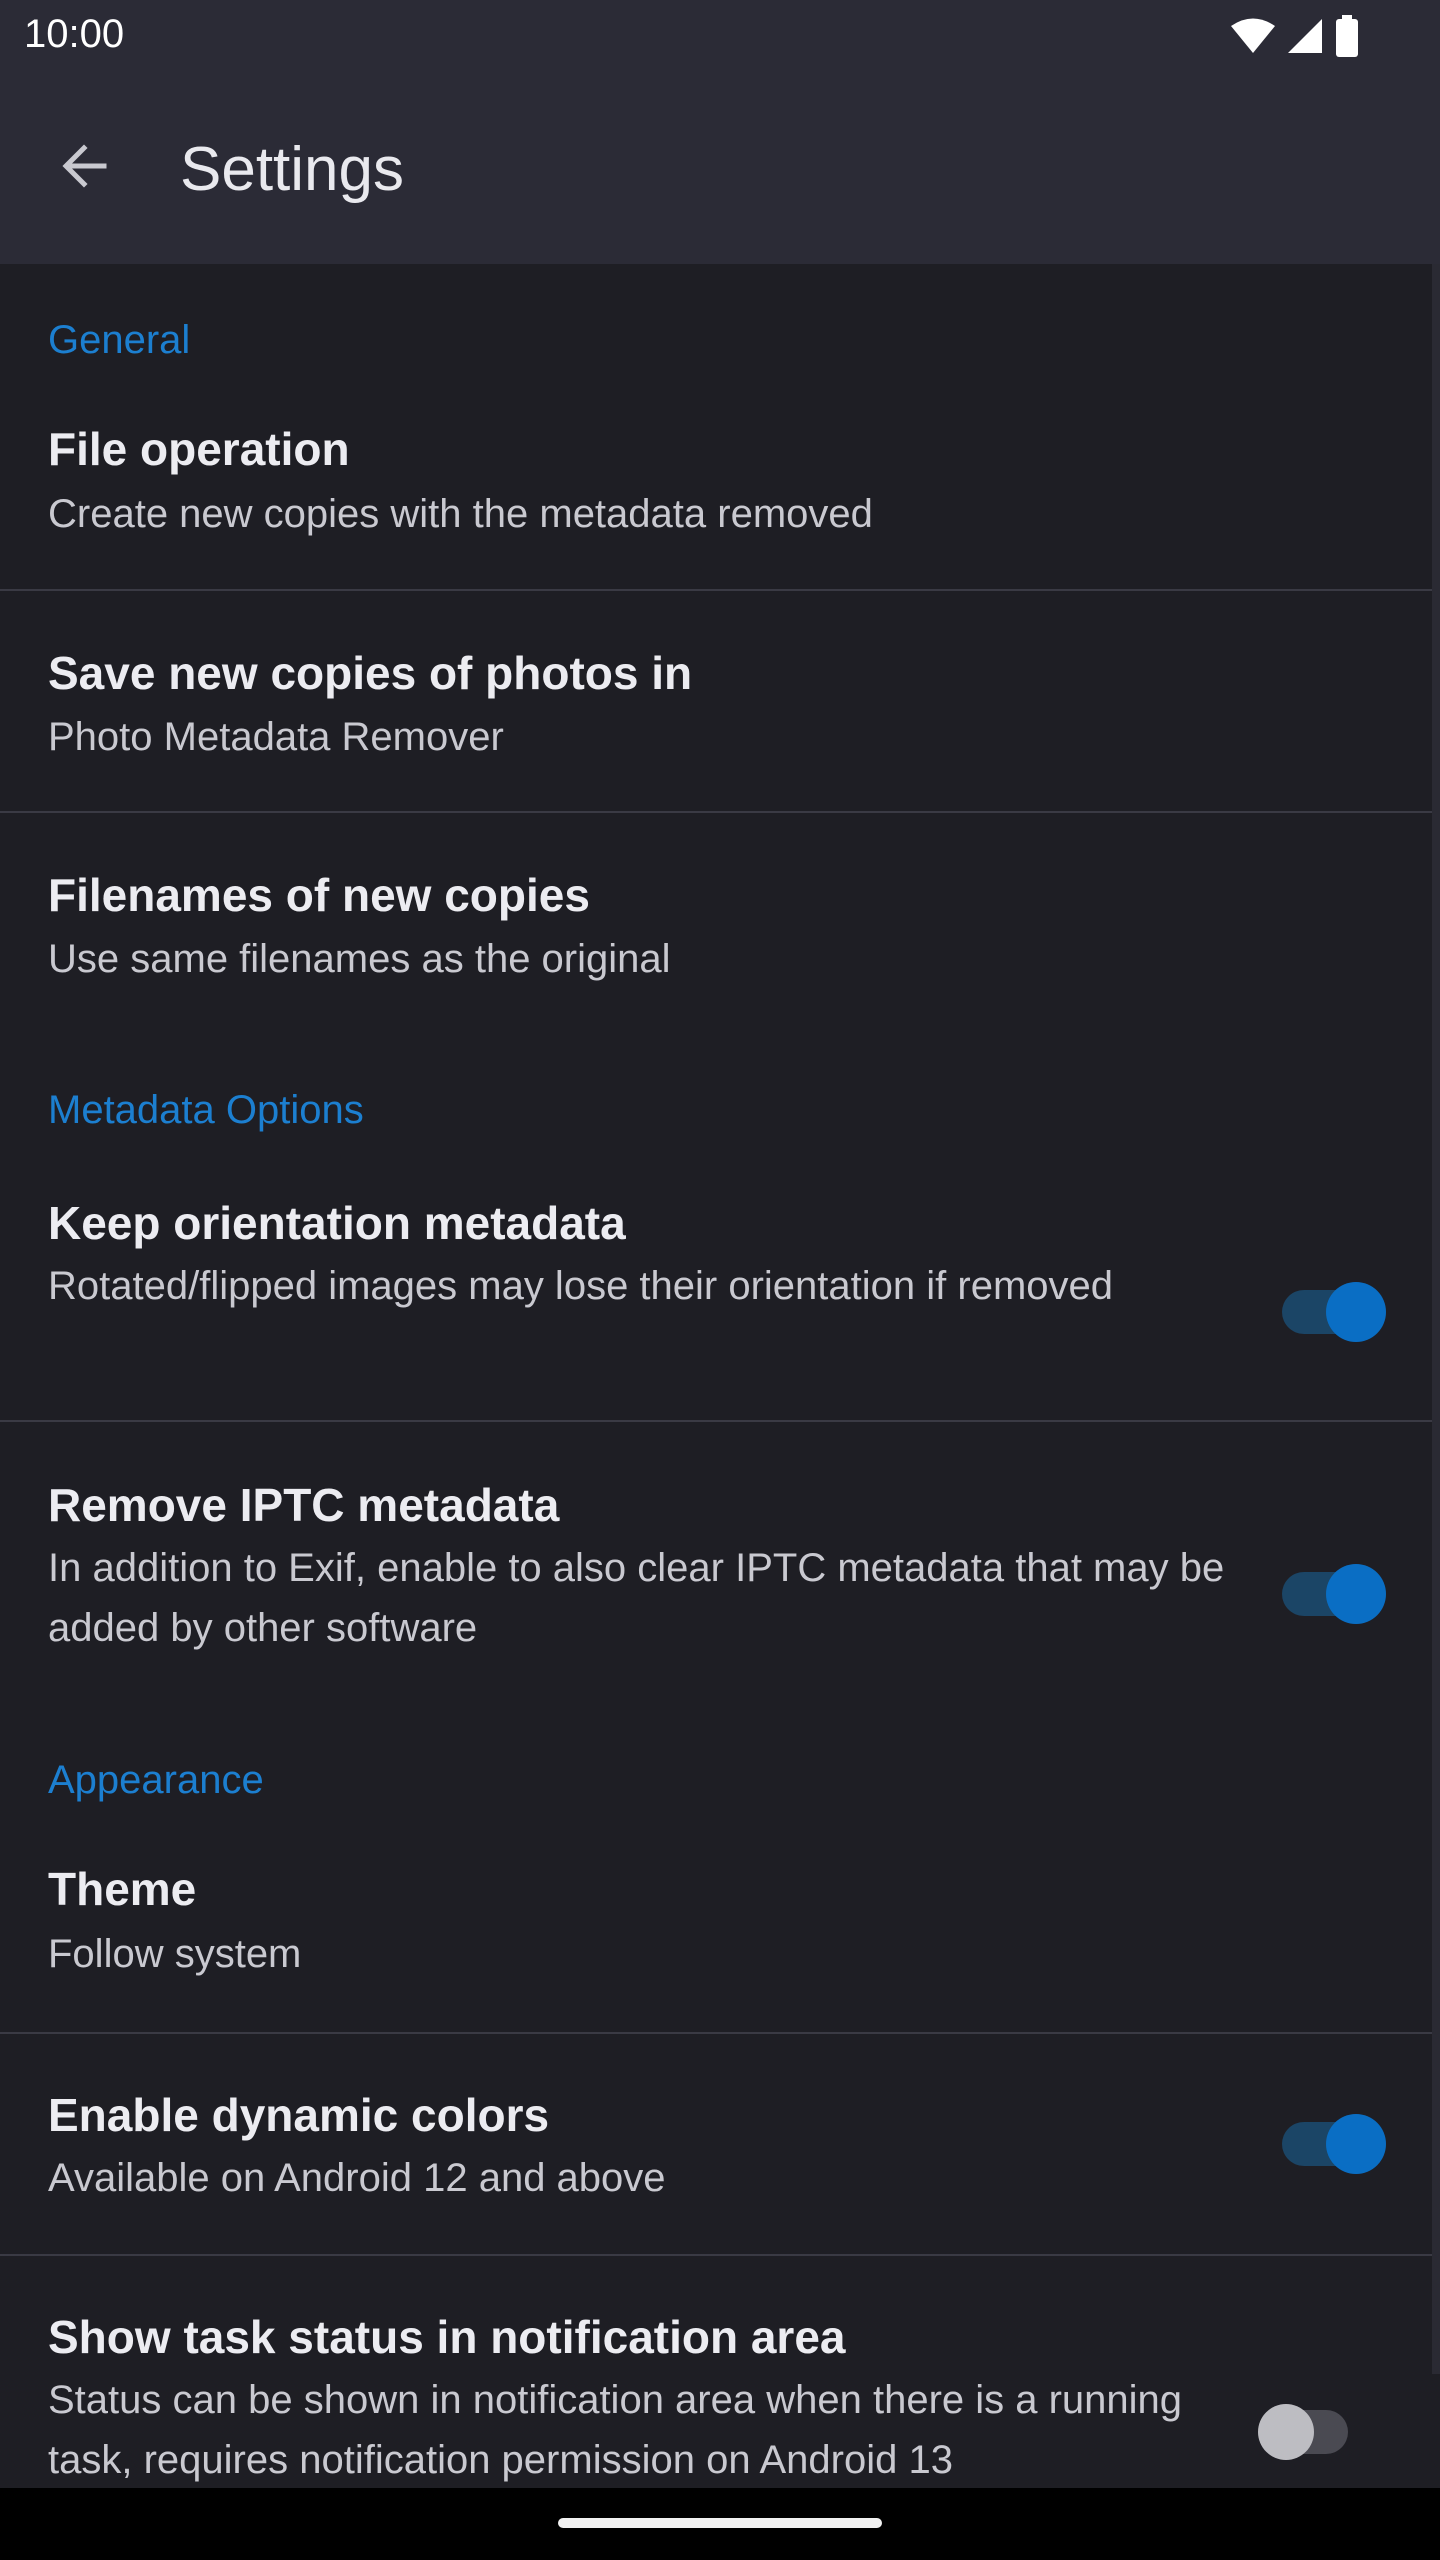 This screenshot has height=2560, width=1440. I want to click on keep-orientation-switch, so click(1334, 1312).